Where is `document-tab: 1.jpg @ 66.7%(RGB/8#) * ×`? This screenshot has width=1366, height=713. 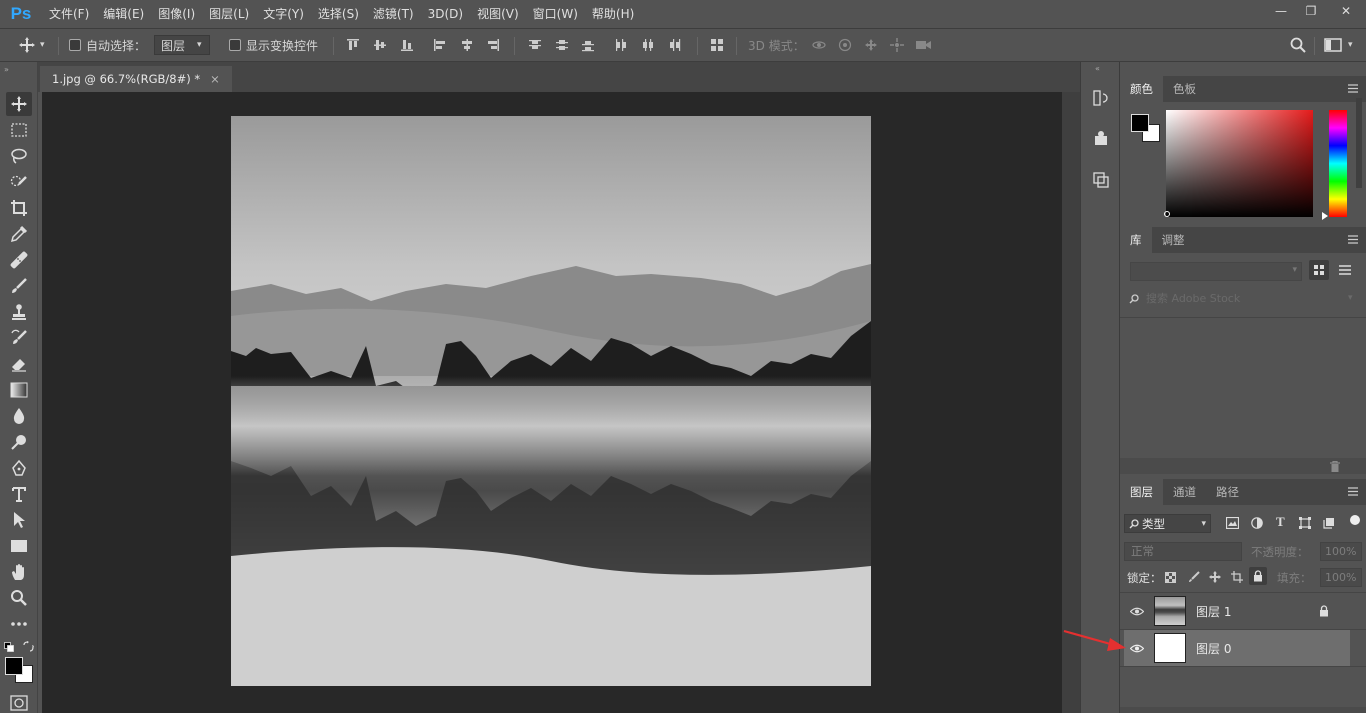
document-tab: 1.jpg @ 66.7%(RGB/8#) * × is located at coordinates (136, 79).